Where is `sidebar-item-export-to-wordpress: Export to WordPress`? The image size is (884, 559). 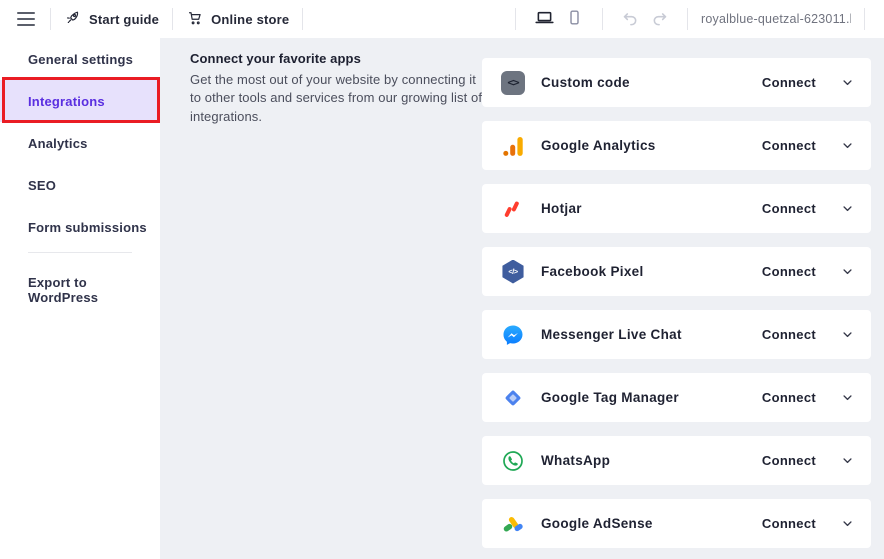
sidebar-item-export-to-wordpress: Export to WordPress is located at coordinates (80, 290).